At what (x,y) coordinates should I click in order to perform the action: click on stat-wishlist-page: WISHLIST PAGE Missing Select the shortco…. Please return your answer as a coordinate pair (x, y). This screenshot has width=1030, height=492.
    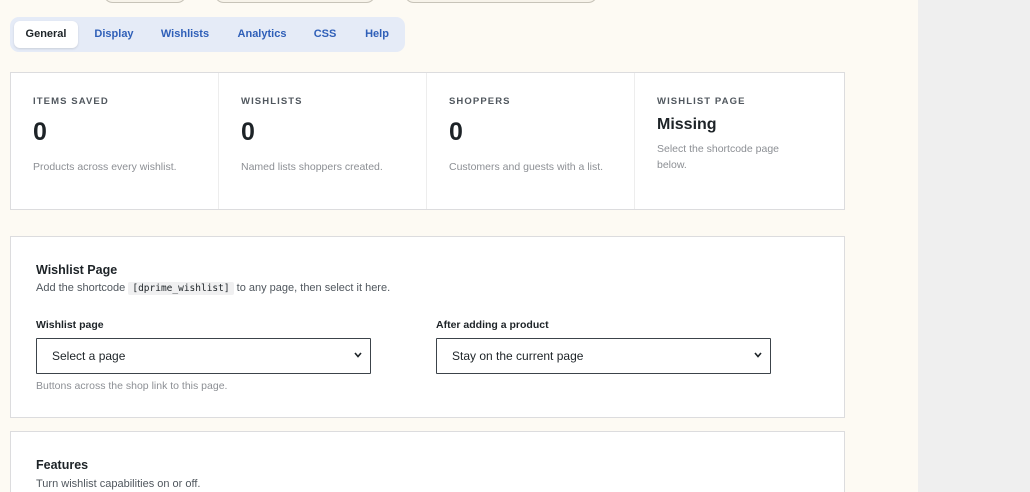
    Looking at the image, I should click on (739, 141).